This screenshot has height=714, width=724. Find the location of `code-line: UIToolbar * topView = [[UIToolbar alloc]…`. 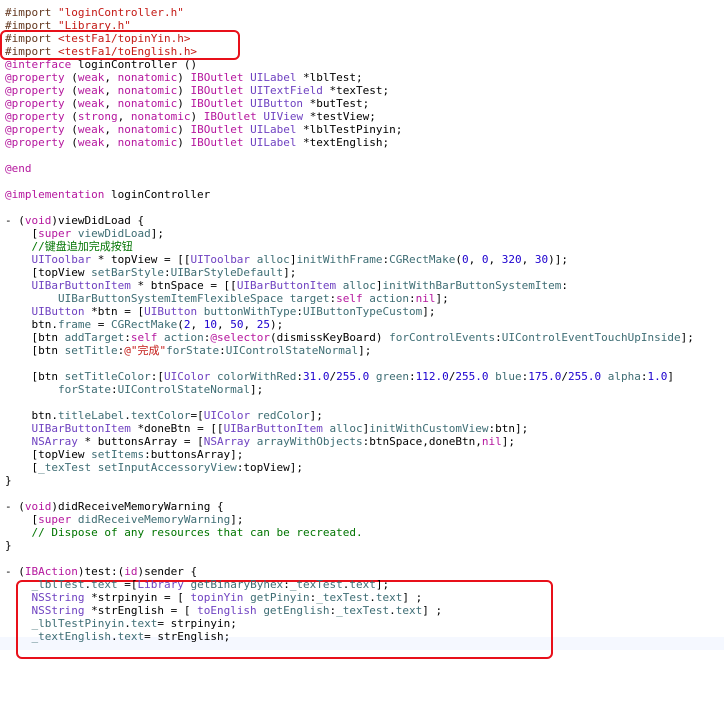

code-line: UIToolbar * topView = [[UIToolbar alloc]… is located at coordinates (287, 259).